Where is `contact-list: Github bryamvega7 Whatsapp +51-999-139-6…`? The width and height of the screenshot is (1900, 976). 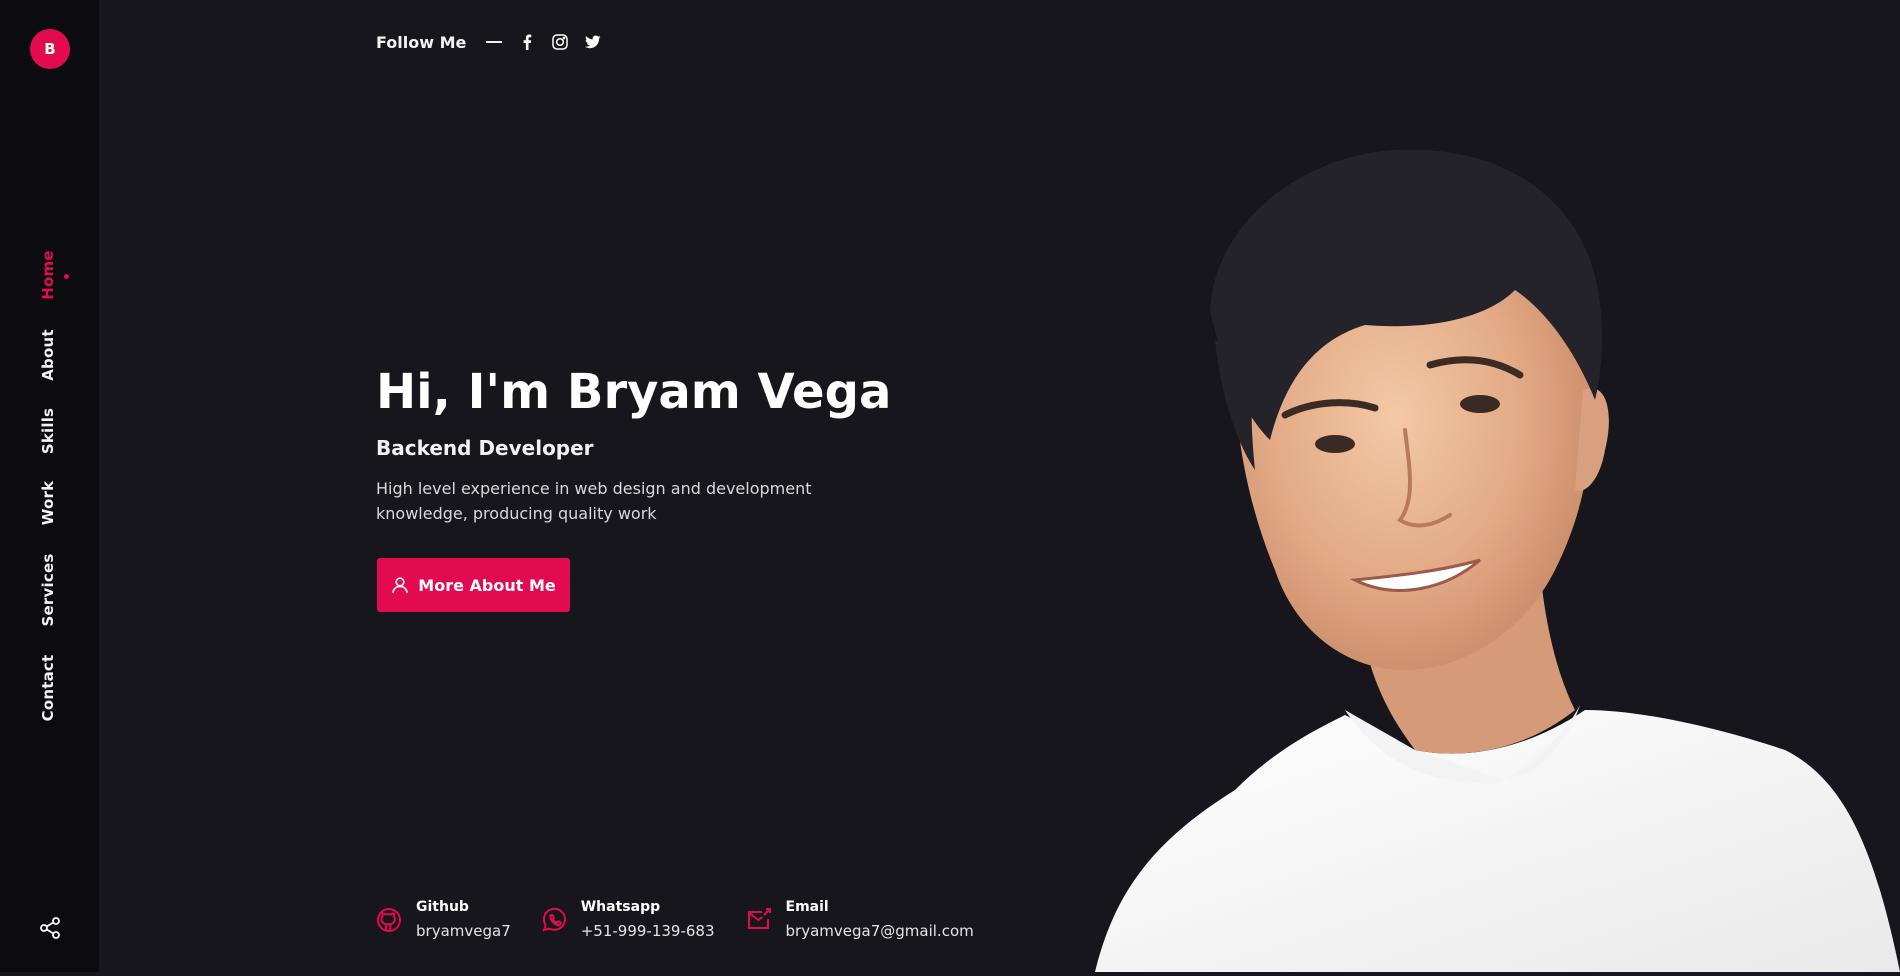 contact-list: Github bryamvega7 Whatsapp +51-999-139-6… is located at coordinates (690, 919).